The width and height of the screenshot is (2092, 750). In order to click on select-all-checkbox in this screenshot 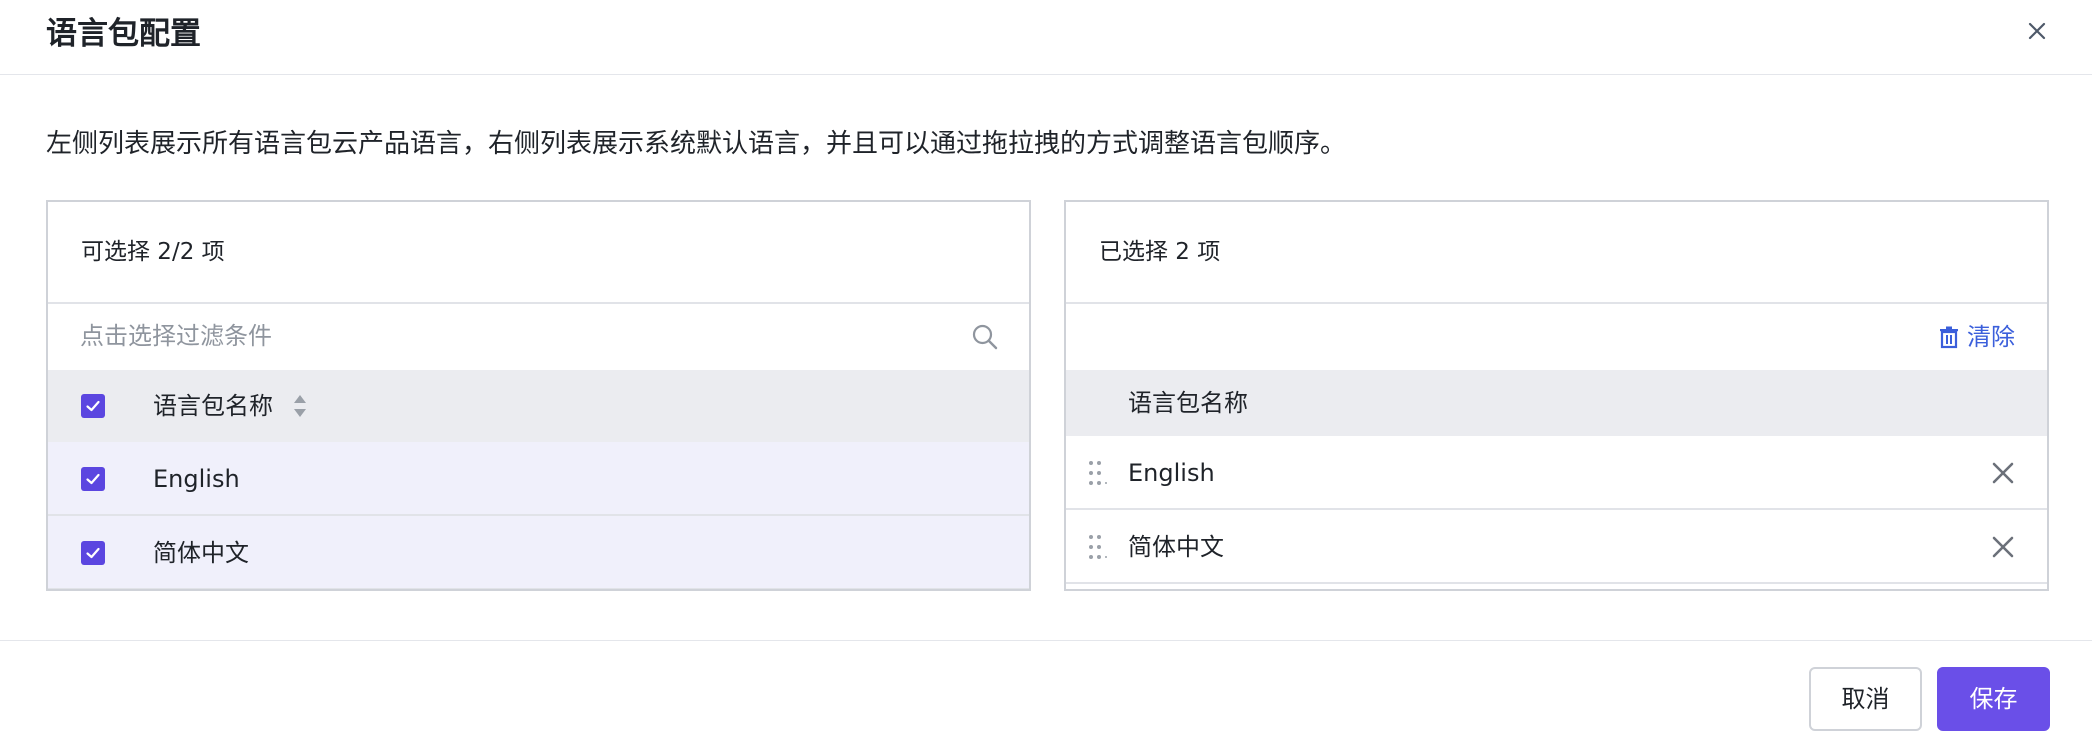, I will do `click(93, 406)`.